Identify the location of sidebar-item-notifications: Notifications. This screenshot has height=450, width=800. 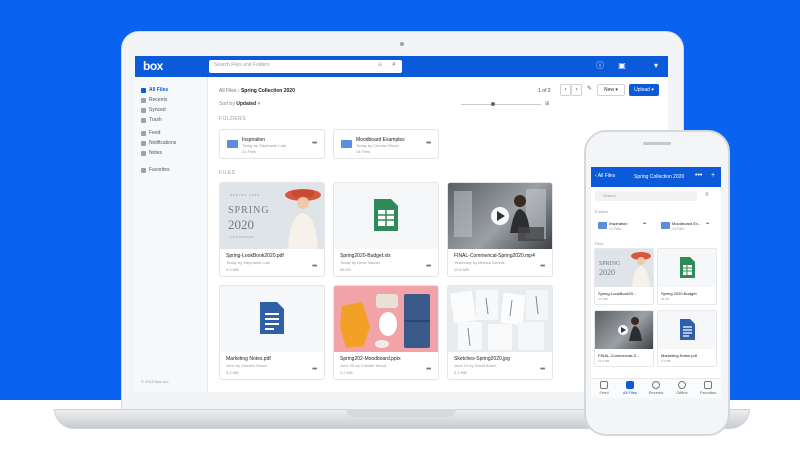
(158, 143).